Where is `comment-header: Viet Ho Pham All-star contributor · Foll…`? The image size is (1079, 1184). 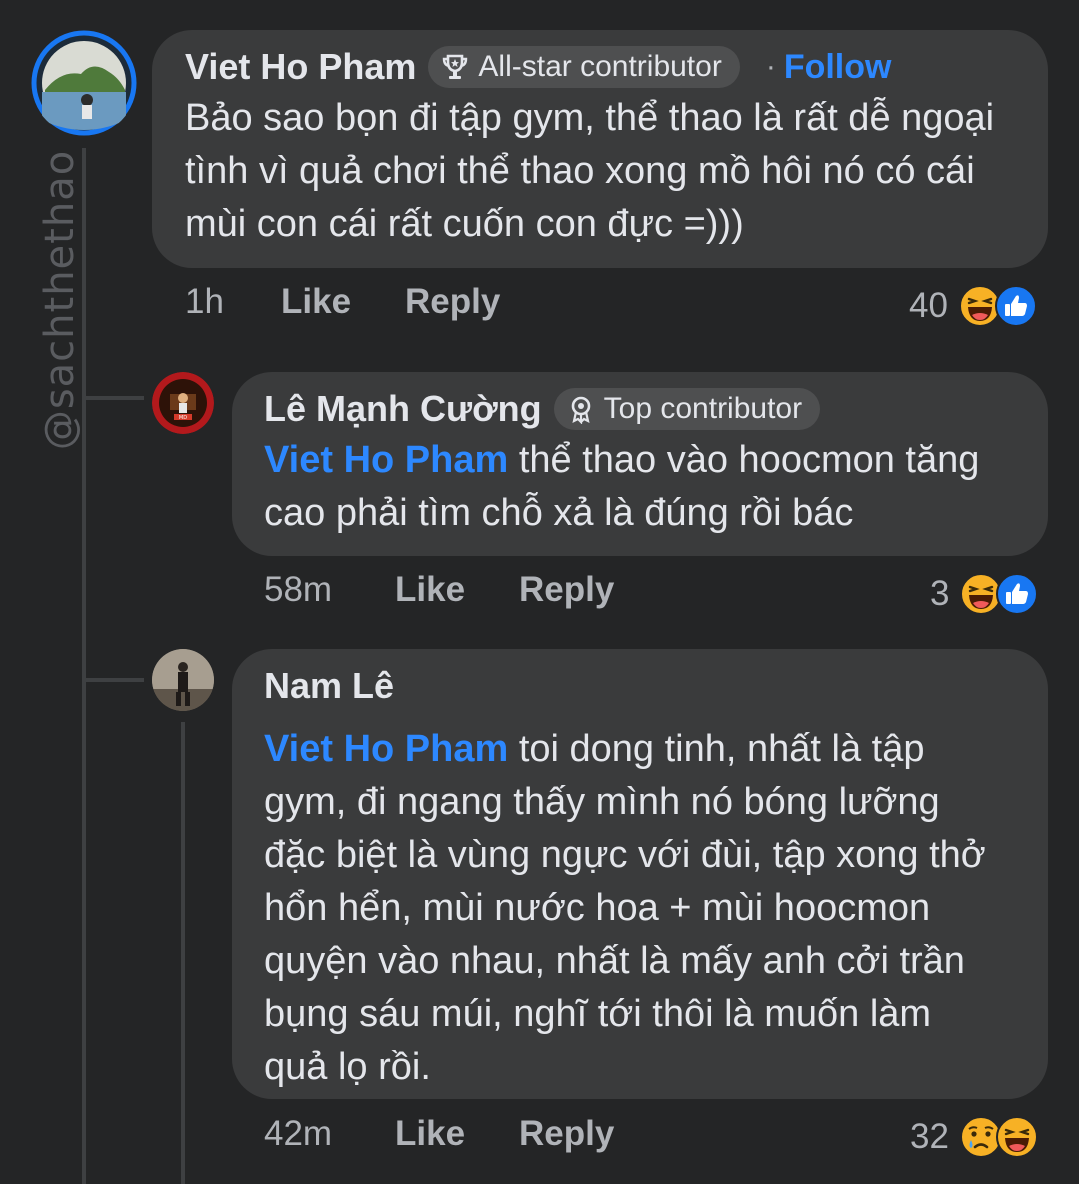 comment-header: Viet Ho Pham All-star contributor · Foll… is located at coordinates (600, 67).